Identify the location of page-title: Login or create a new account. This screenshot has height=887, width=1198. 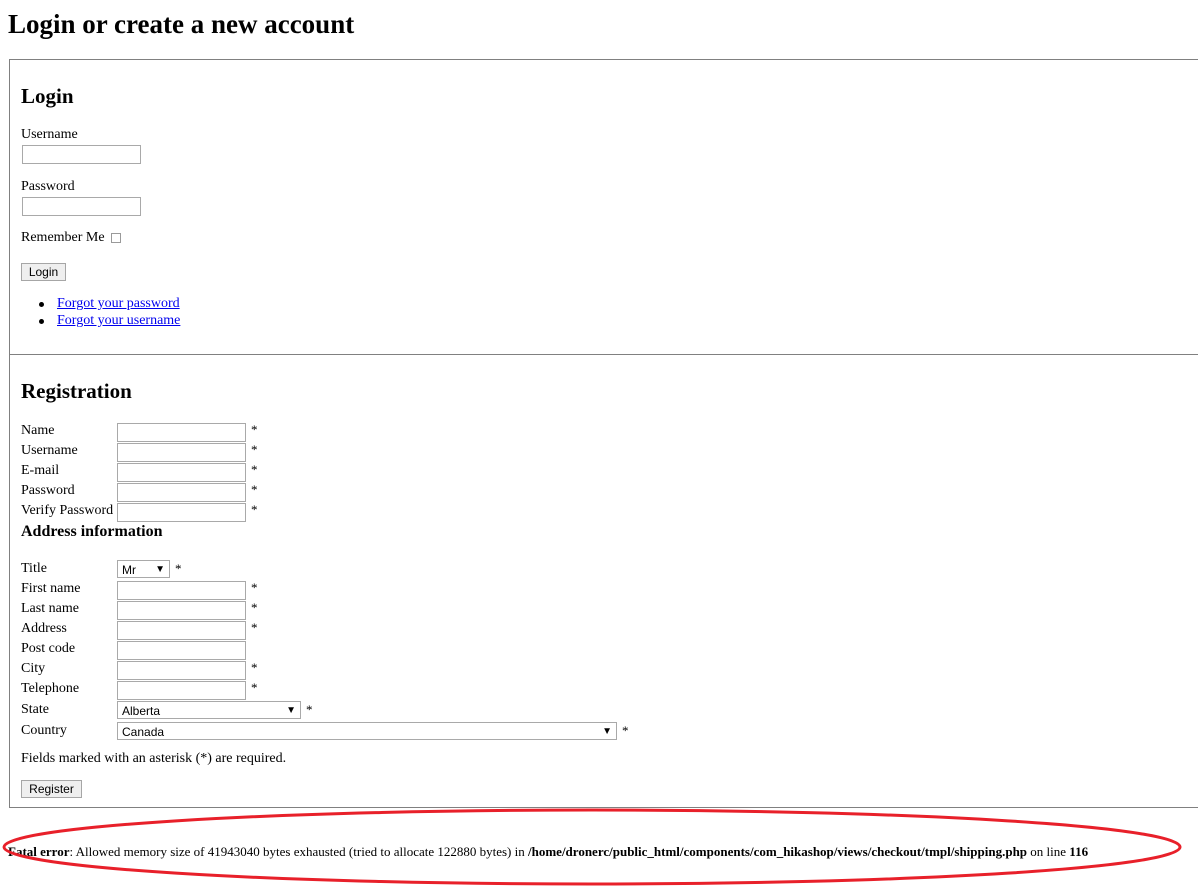
(181, 24).